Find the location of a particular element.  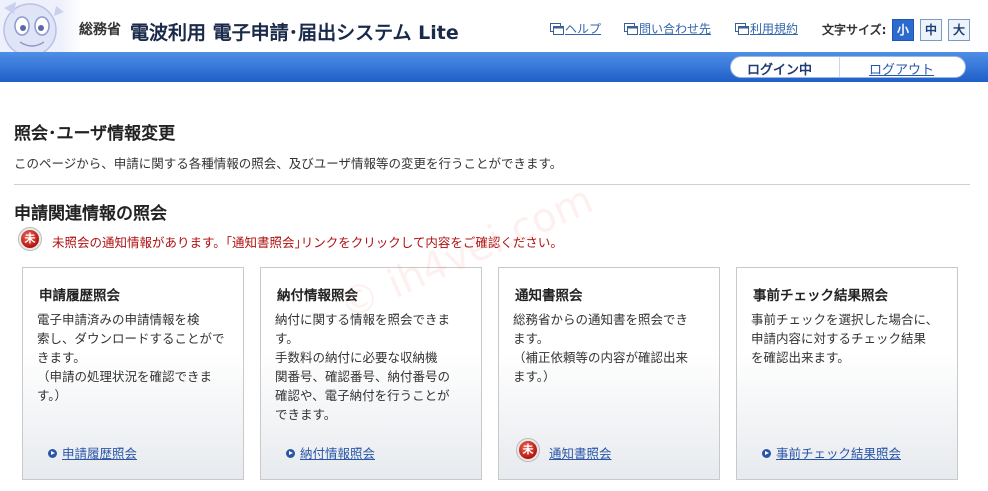

section-title: 申請関連情報の照会 is located at coordinates (90, 214).